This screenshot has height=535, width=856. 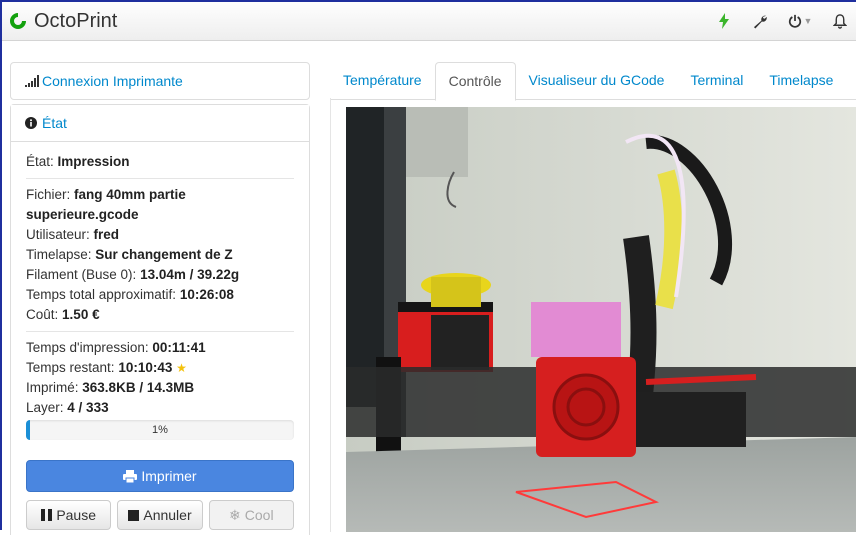 What do you see at coordinates (839, 21) in the screenshot?
I see `bell-icon` at bounding box center [839, 21].